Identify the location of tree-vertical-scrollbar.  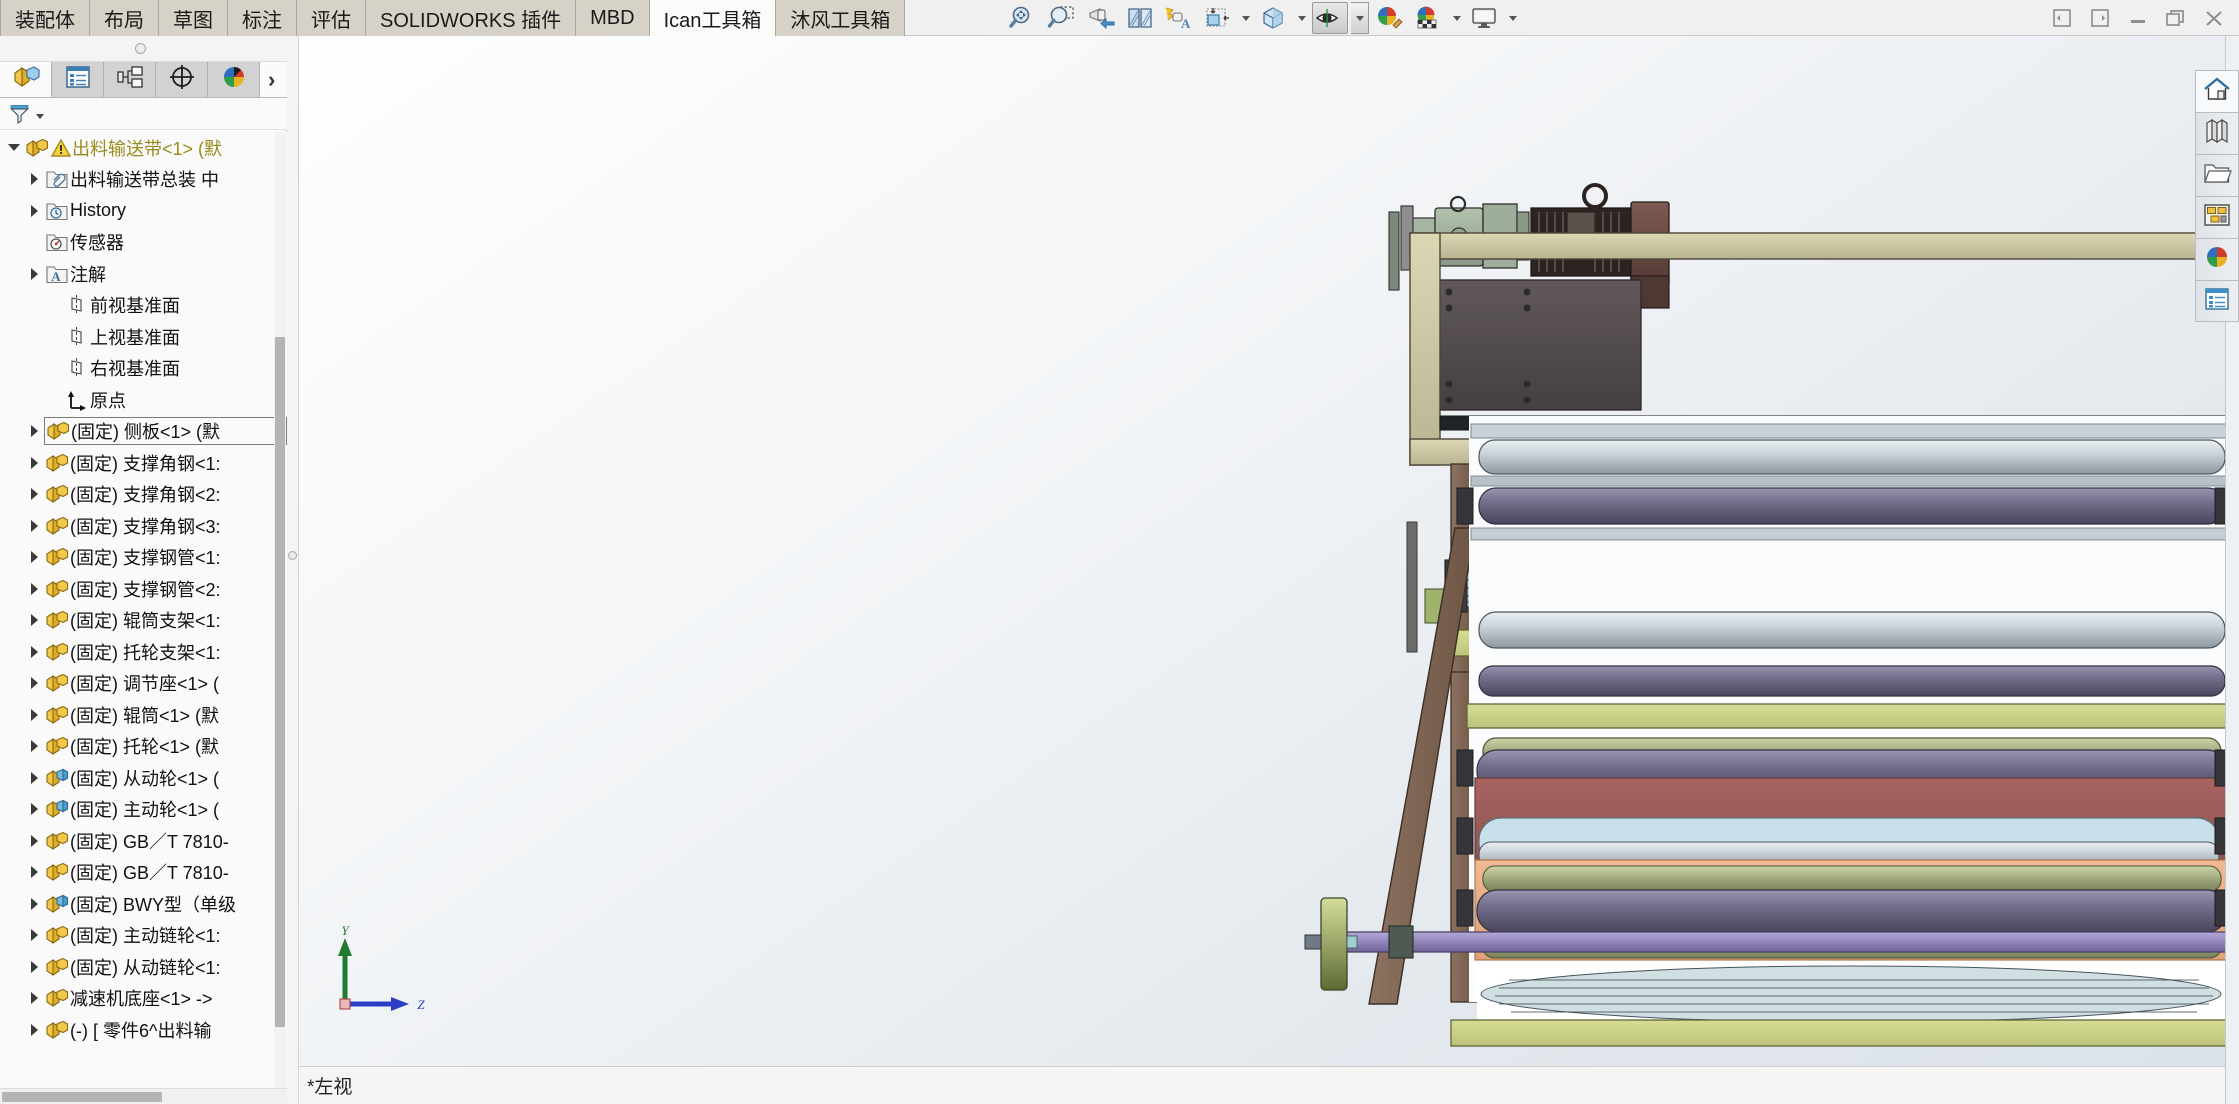
(280, 618).